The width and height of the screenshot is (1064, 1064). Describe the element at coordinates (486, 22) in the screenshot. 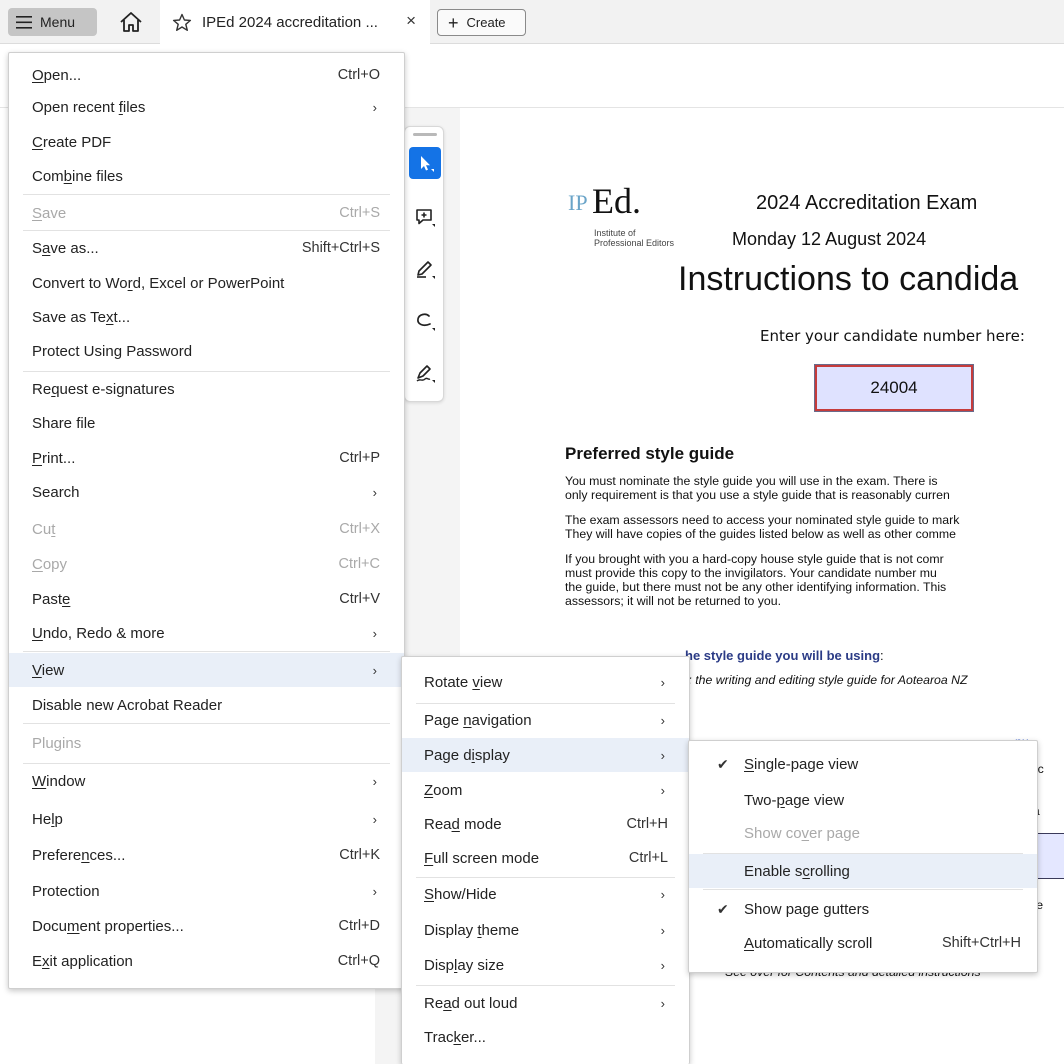

I see `create-button-label: Create` at that location.